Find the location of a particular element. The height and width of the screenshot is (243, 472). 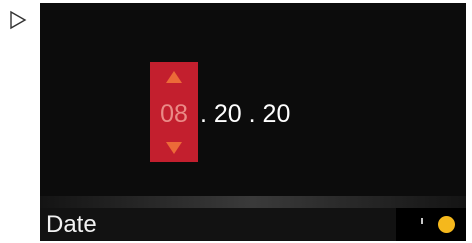

screen-title: Date is located at coordinates (71, 224).